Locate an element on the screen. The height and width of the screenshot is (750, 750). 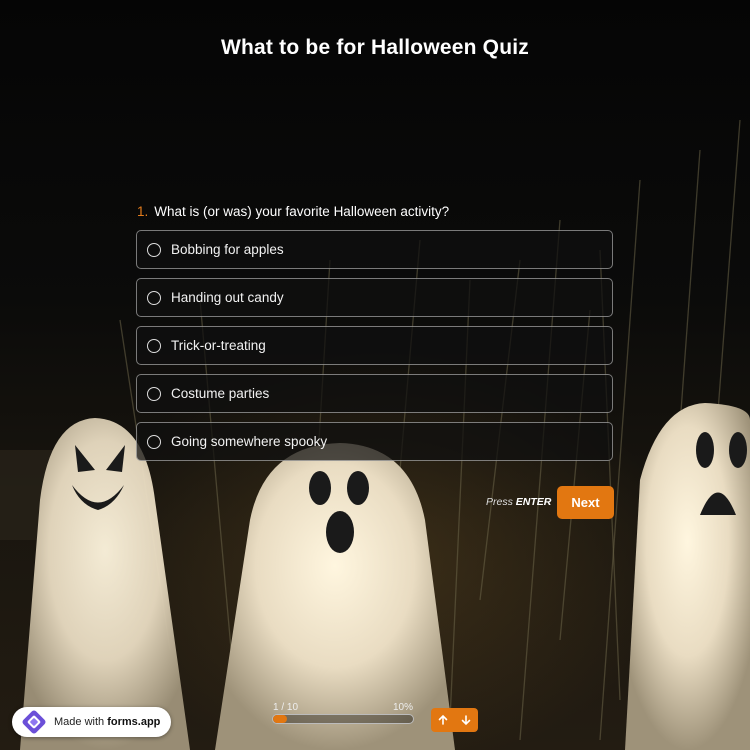
progress-count: 1 / 10 is located at coordinates (286, 707).